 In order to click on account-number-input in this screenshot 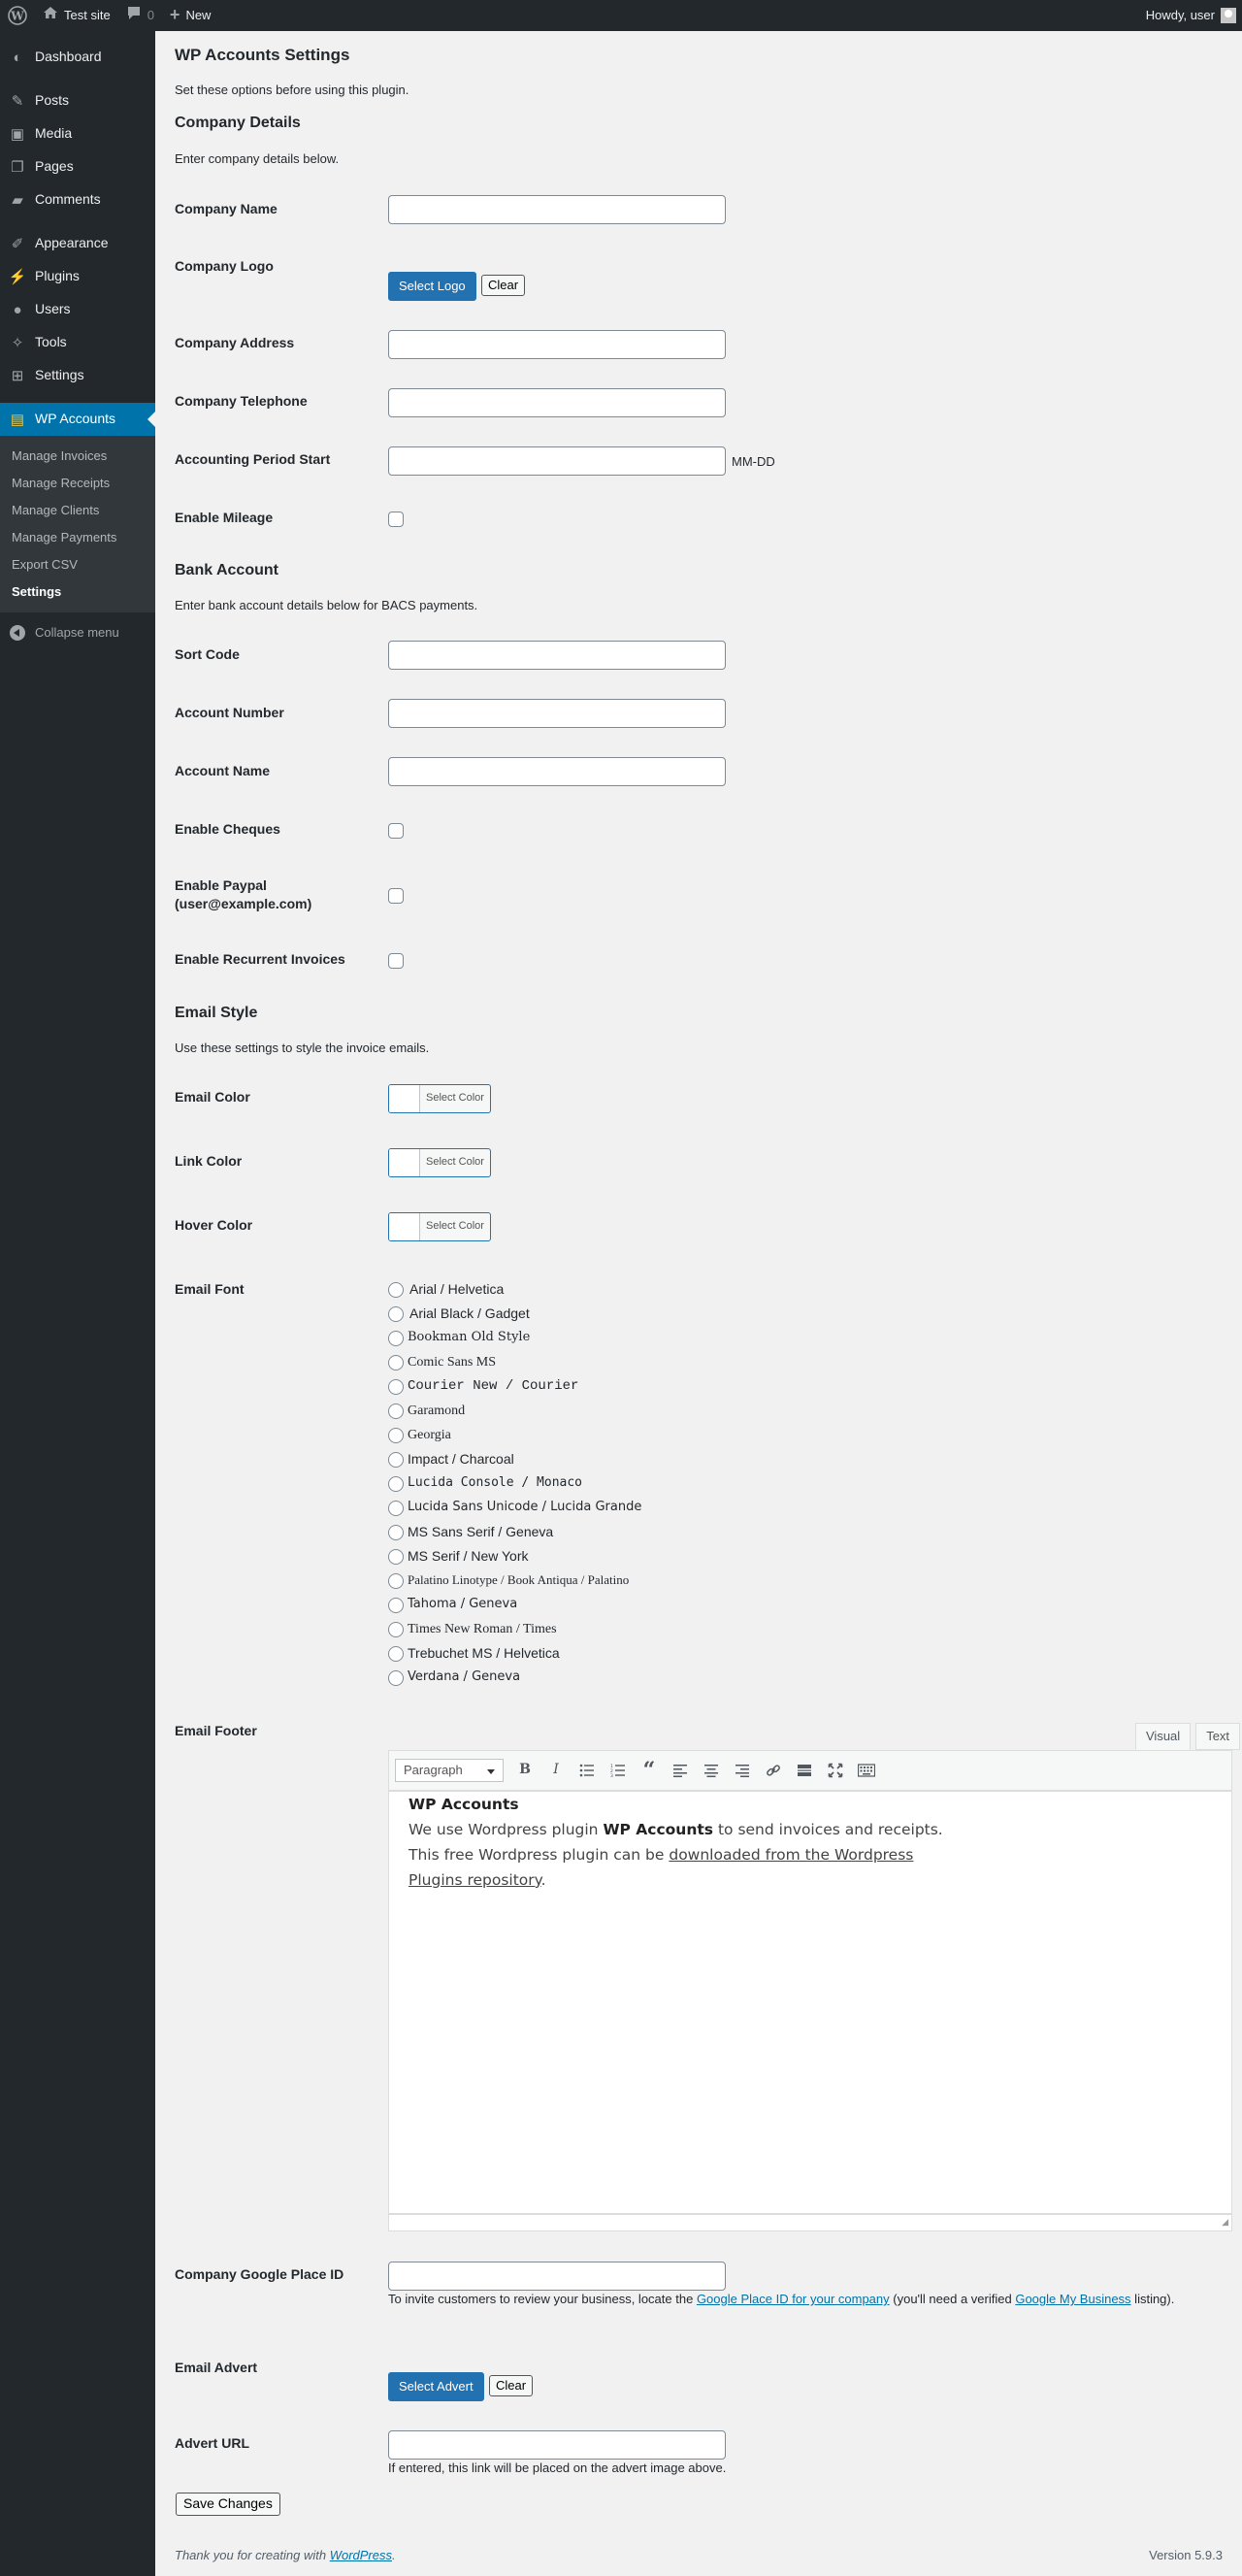, I will do `click(557, 713)`.